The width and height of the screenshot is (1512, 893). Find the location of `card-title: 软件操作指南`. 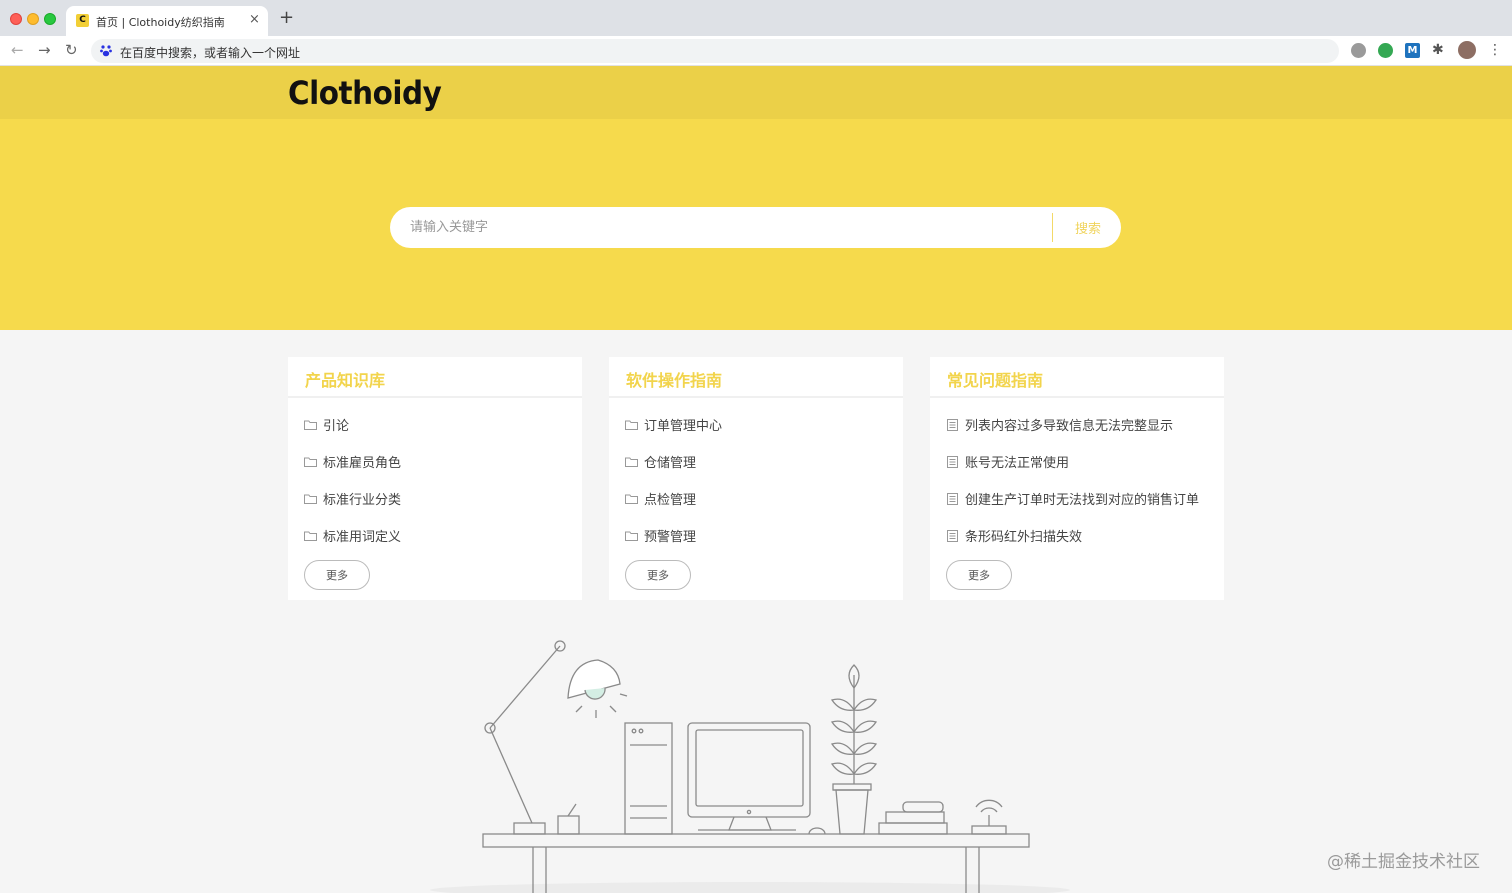

card-title: 软件操作指南 is located at coordinates (674, 380).